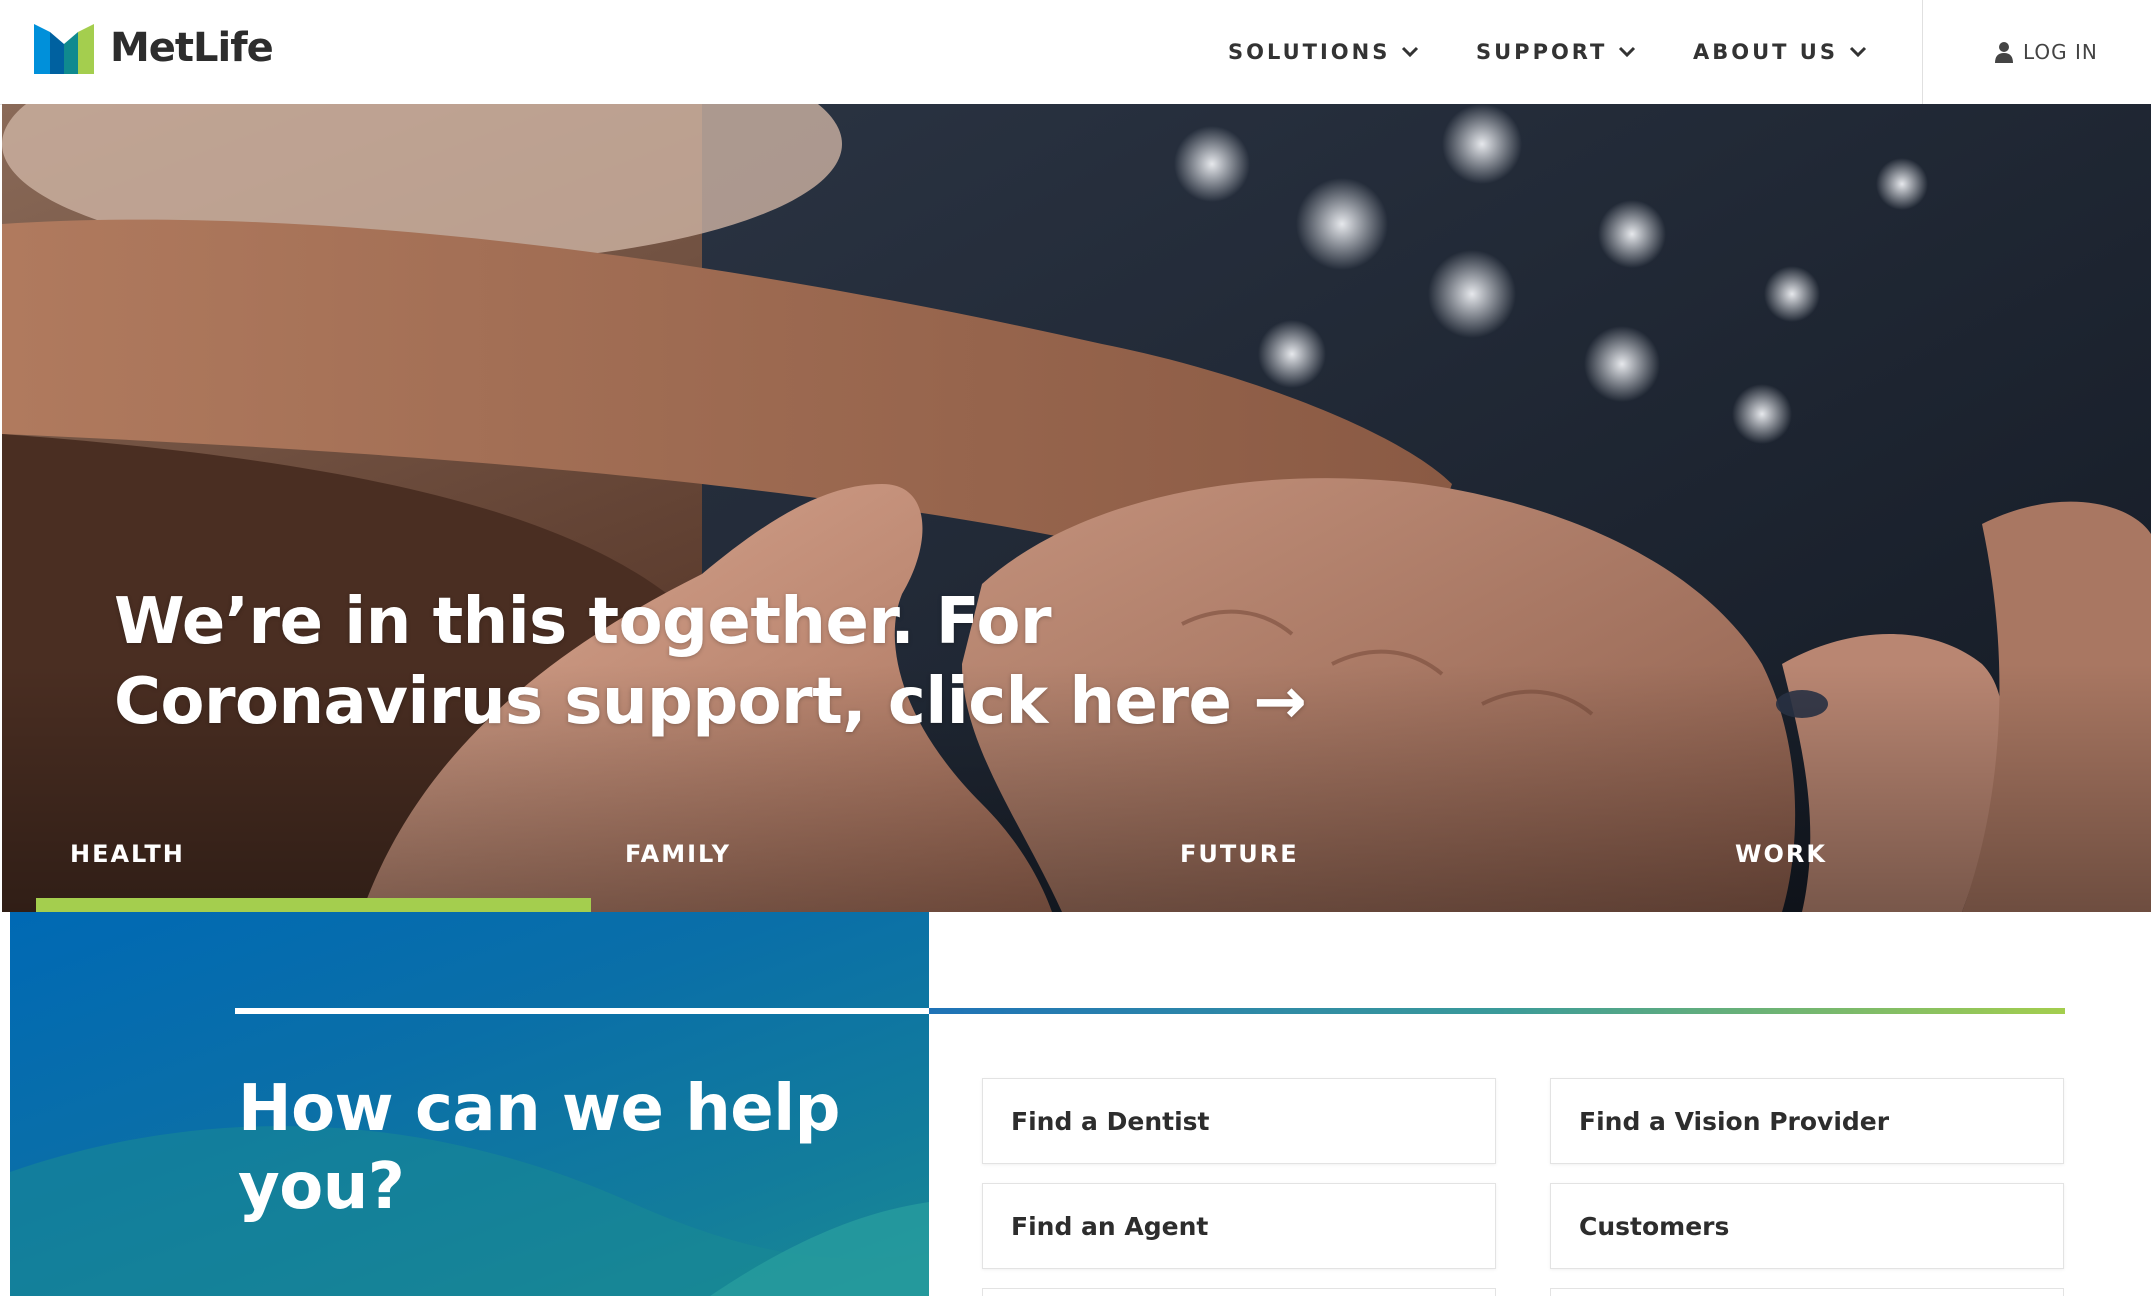 The height and width of the screenshot is (1296, 2151). I want to click on logo-wordmark: MetLife, so click(192, 48).